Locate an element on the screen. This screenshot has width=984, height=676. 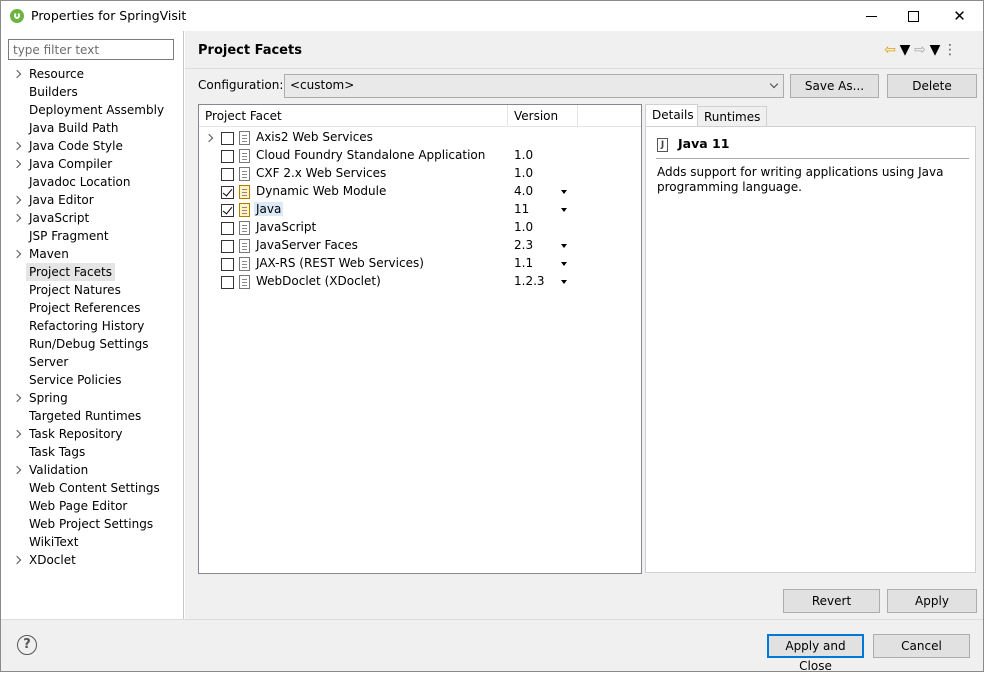
minimize-button is located at coordinates (871, 16).